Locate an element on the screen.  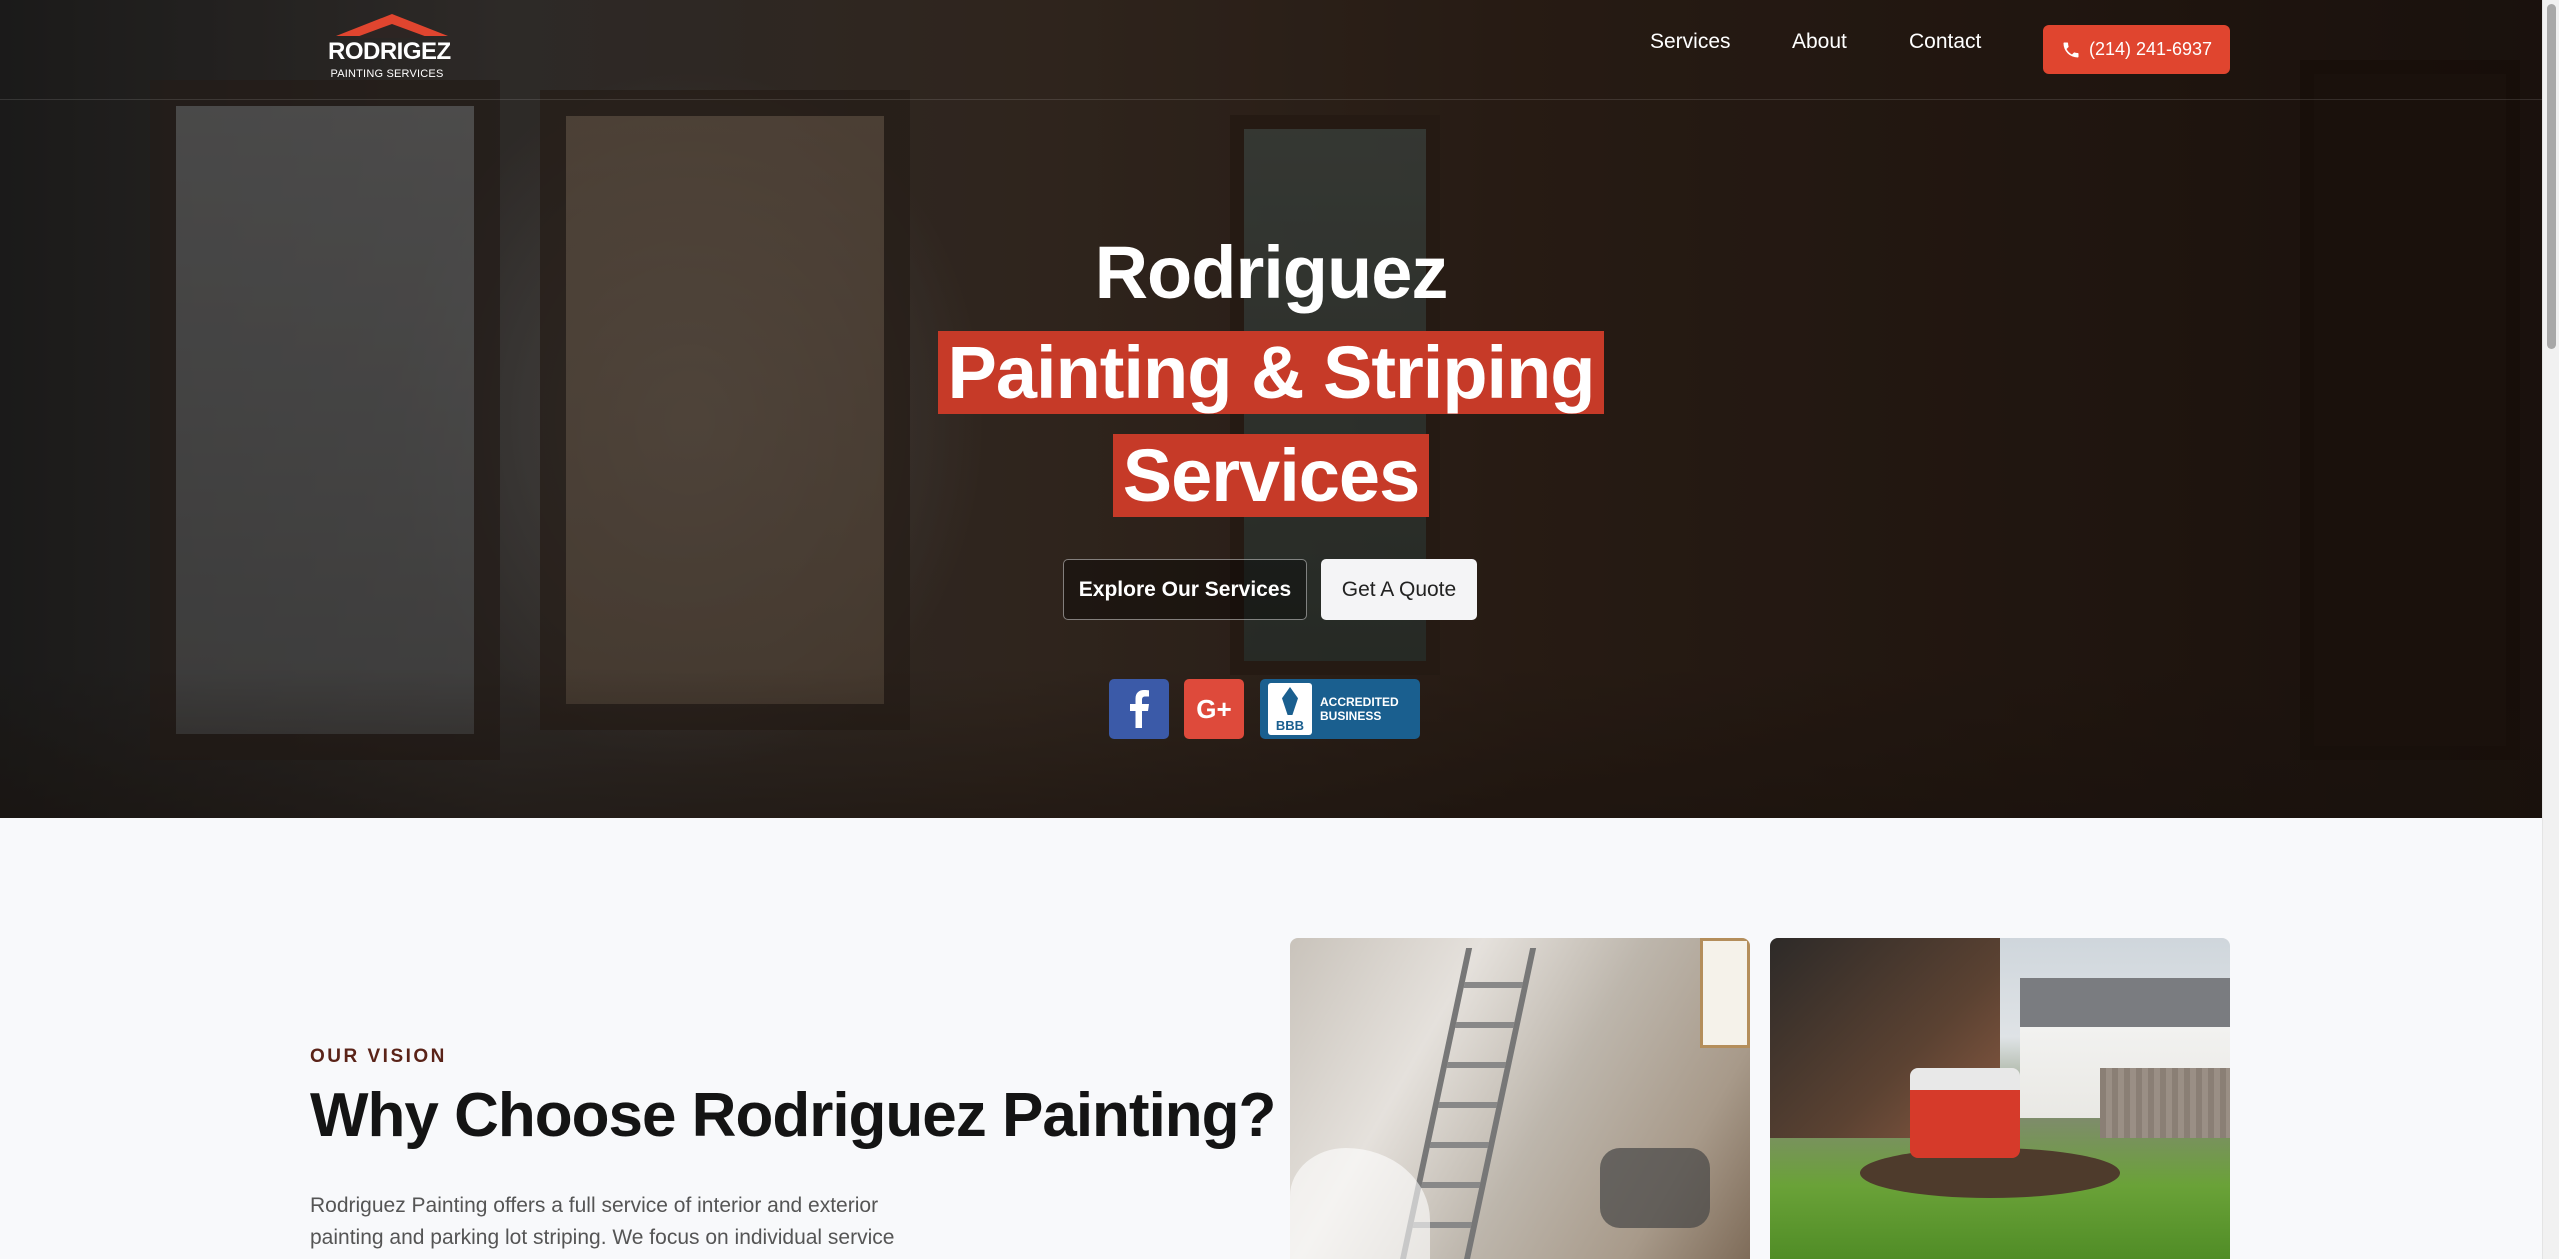
facebook-link is located at coordinates (1139, 709).